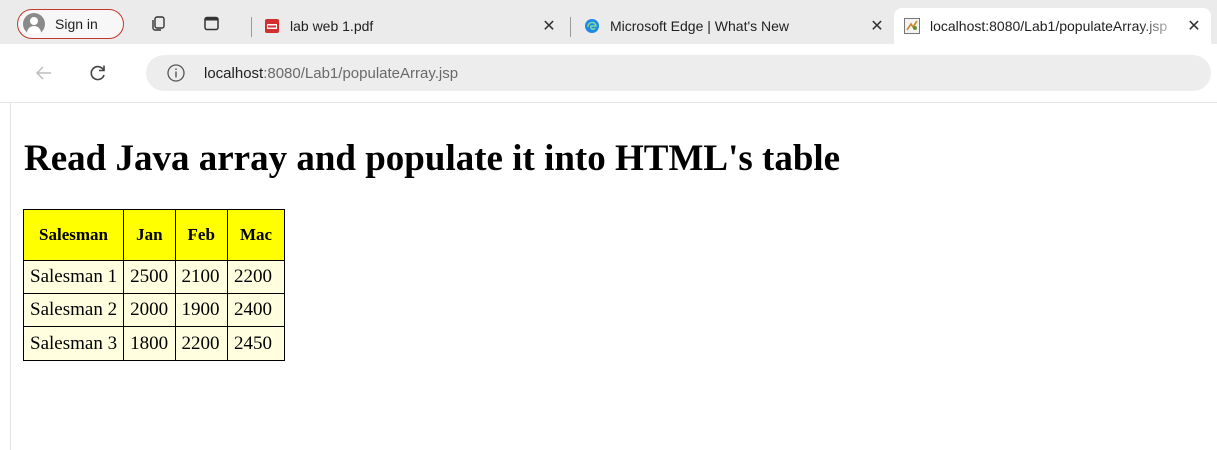 The height and width of the screenshot is (450, 1217). I want to click on column-header-salesman: Salesman, so click(74, 235).